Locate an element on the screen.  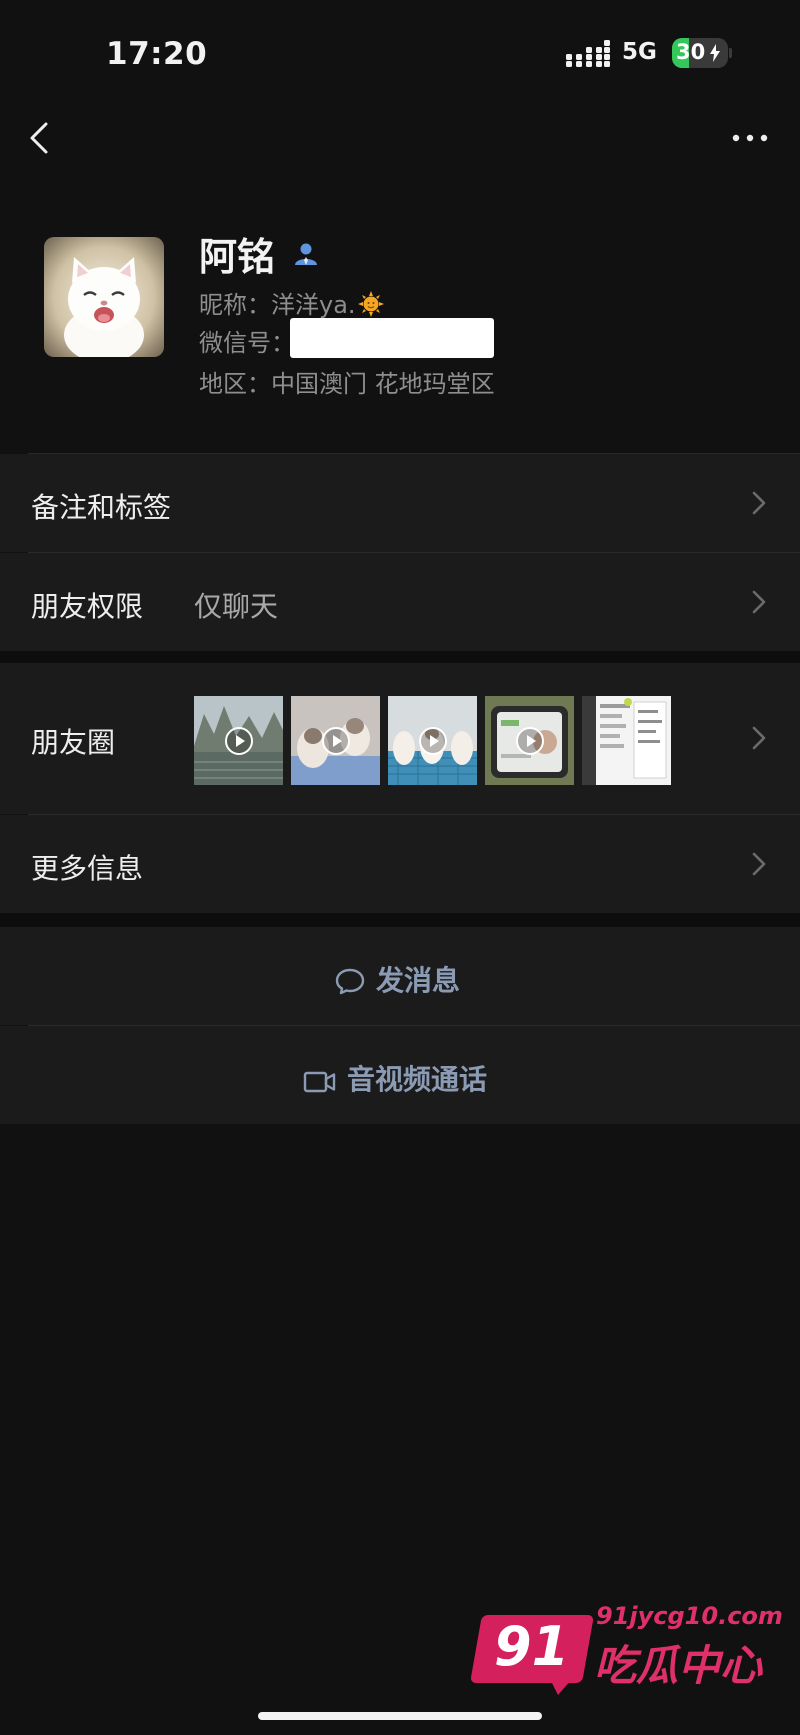
status-bar: 17:20 5G 30 is located at coordinates (400, 50).